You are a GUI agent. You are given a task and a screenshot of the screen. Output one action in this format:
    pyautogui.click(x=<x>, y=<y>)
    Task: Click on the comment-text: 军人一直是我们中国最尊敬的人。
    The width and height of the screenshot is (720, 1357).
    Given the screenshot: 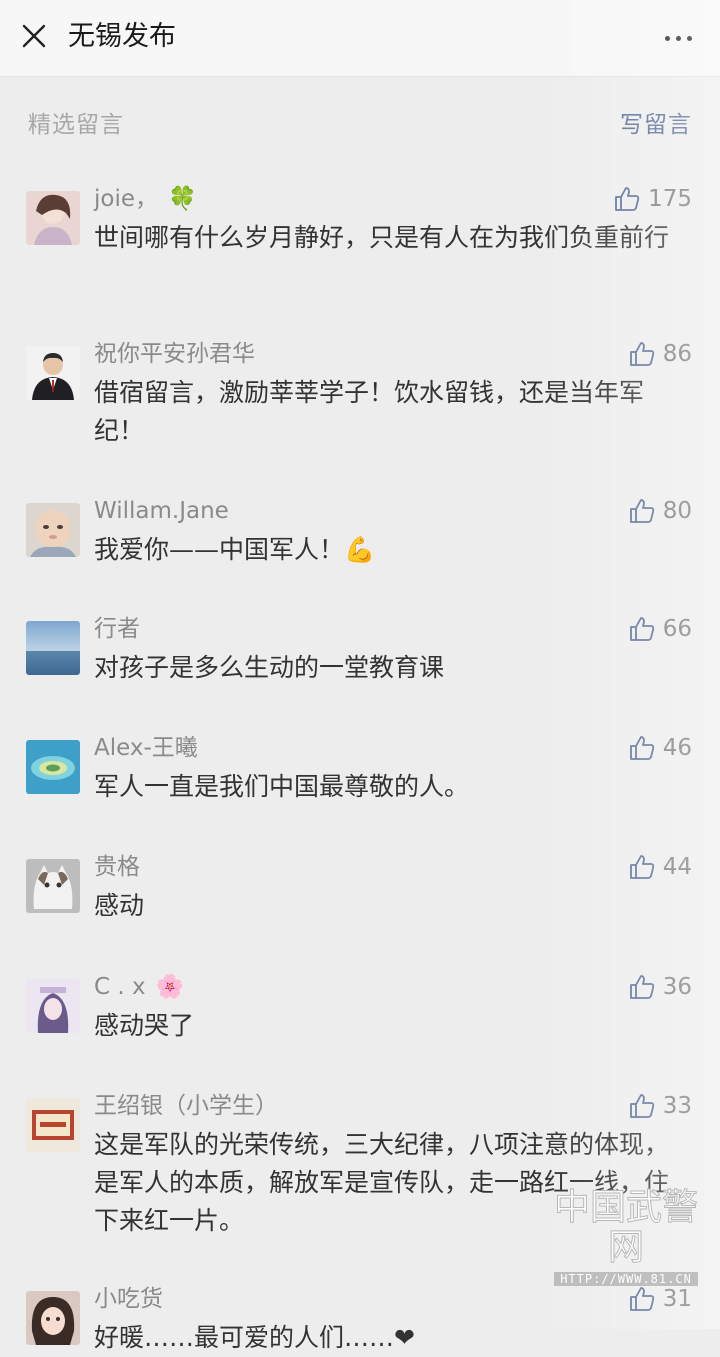 What is the action you would take?
    pyautogui.click(x=282, y=786)
    